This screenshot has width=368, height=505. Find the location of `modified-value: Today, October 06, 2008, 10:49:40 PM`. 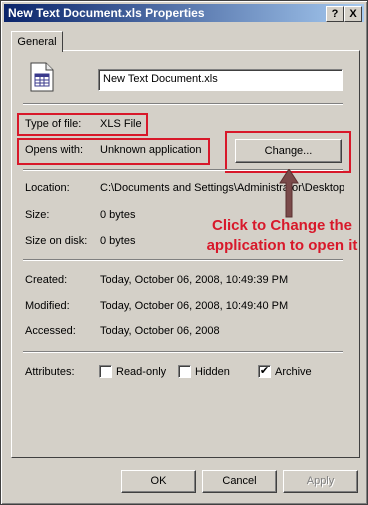

modified-value: Today, October 06, 2008, 10:49:40 PM is located at coordinates (194, 306).